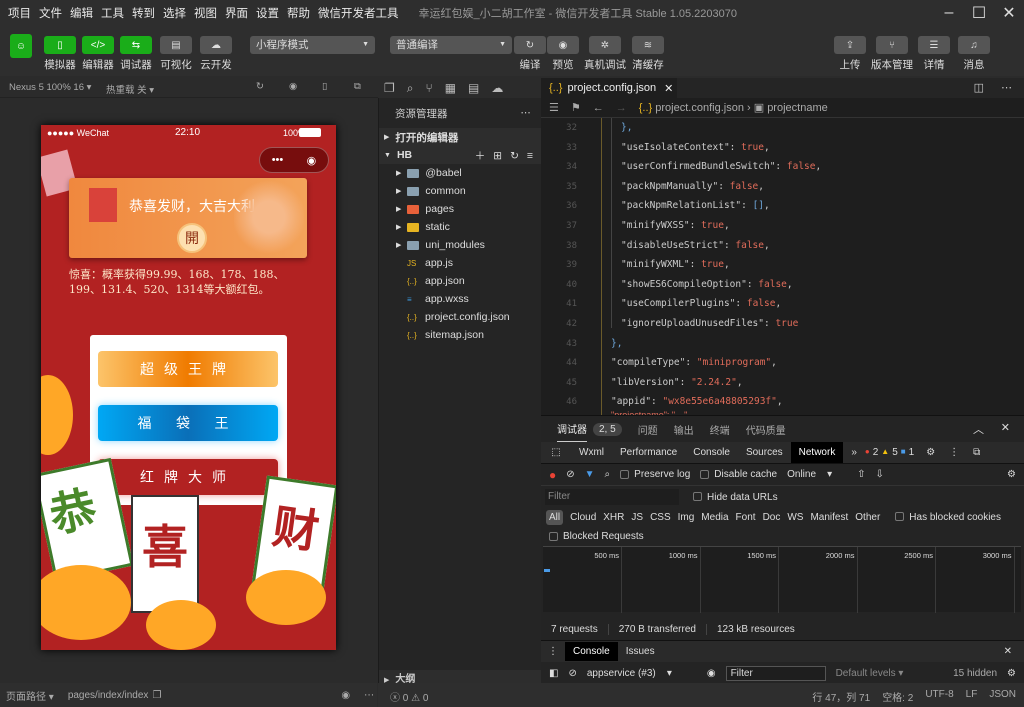 The width and height of the screenshot is (1024, 707). What do you see at coordinates (949, 13) in the screenshot?
I see `minimize-button: –` at bounding box center [949, 13].